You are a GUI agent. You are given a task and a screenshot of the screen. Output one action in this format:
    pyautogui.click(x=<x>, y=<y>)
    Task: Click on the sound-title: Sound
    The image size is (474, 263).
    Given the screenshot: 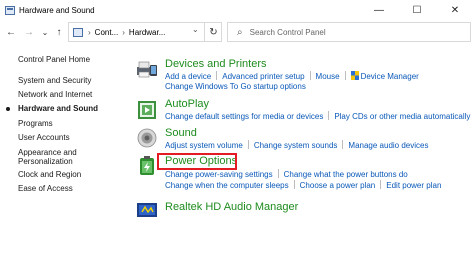 What is the action you would take?
    pyautogui.click(x=181, y=133)
    